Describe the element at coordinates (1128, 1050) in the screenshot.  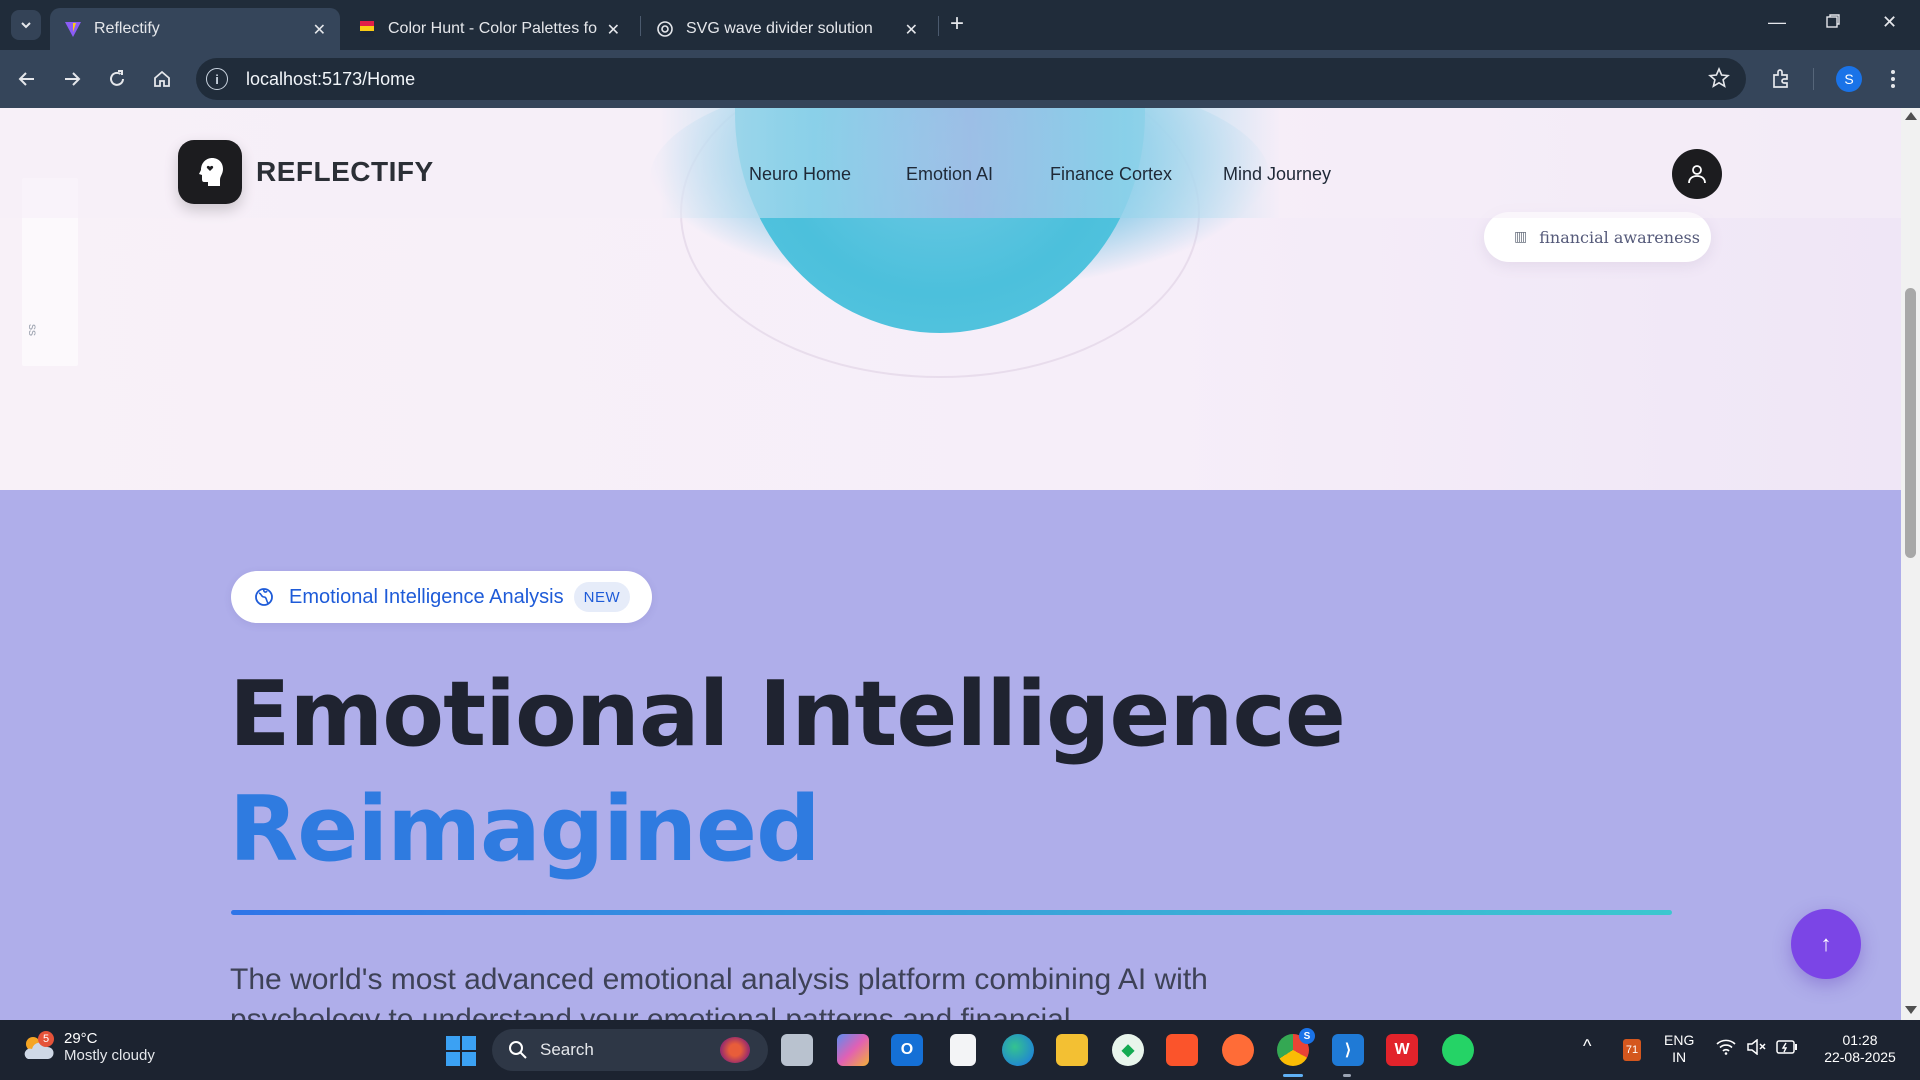
I see `mongodb-compass-icon: ◆` at that location.